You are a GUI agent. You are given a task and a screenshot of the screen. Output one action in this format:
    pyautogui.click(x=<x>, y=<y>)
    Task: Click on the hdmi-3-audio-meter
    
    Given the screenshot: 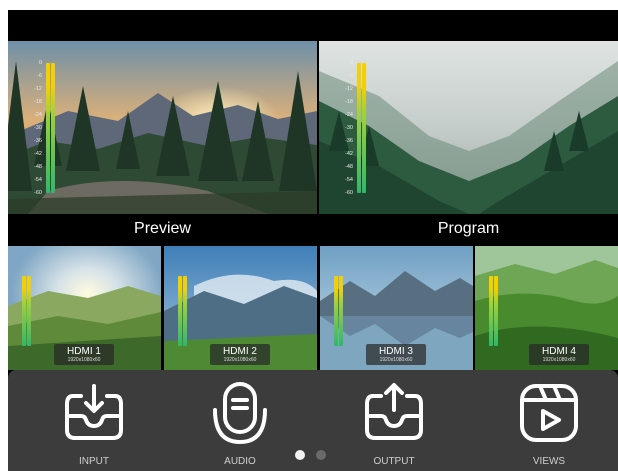 What is the action you would take?
    pyautogui.click(x=338, y=311)
    